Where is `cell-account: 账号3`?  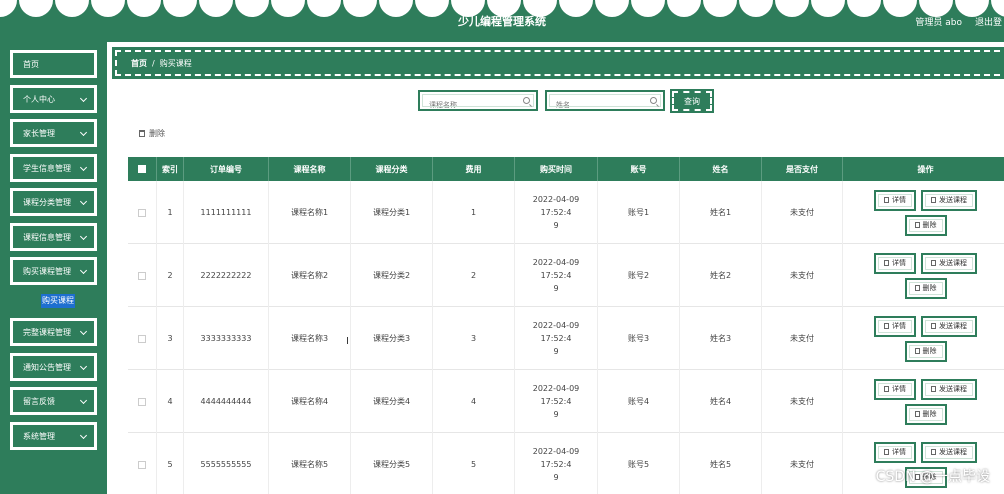 cell-account: 账号3 is located at coordinates (639, 338).